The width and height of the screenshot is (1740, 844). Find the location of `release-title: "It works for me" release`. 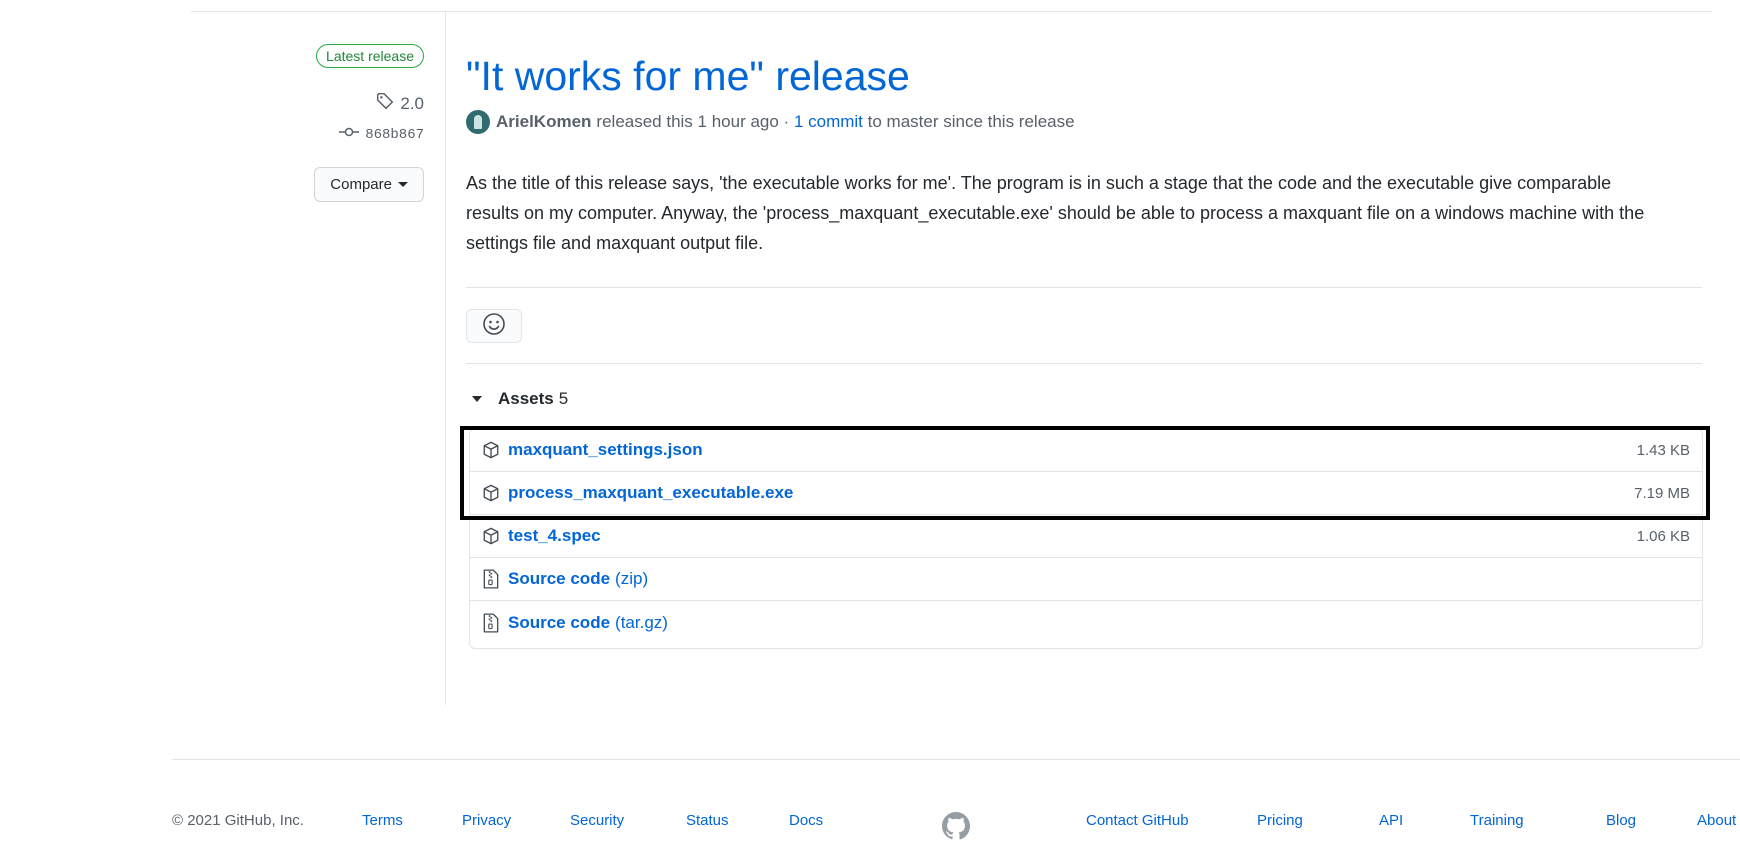

release-title: "It works for me" release is located at coordinates (688, 76).